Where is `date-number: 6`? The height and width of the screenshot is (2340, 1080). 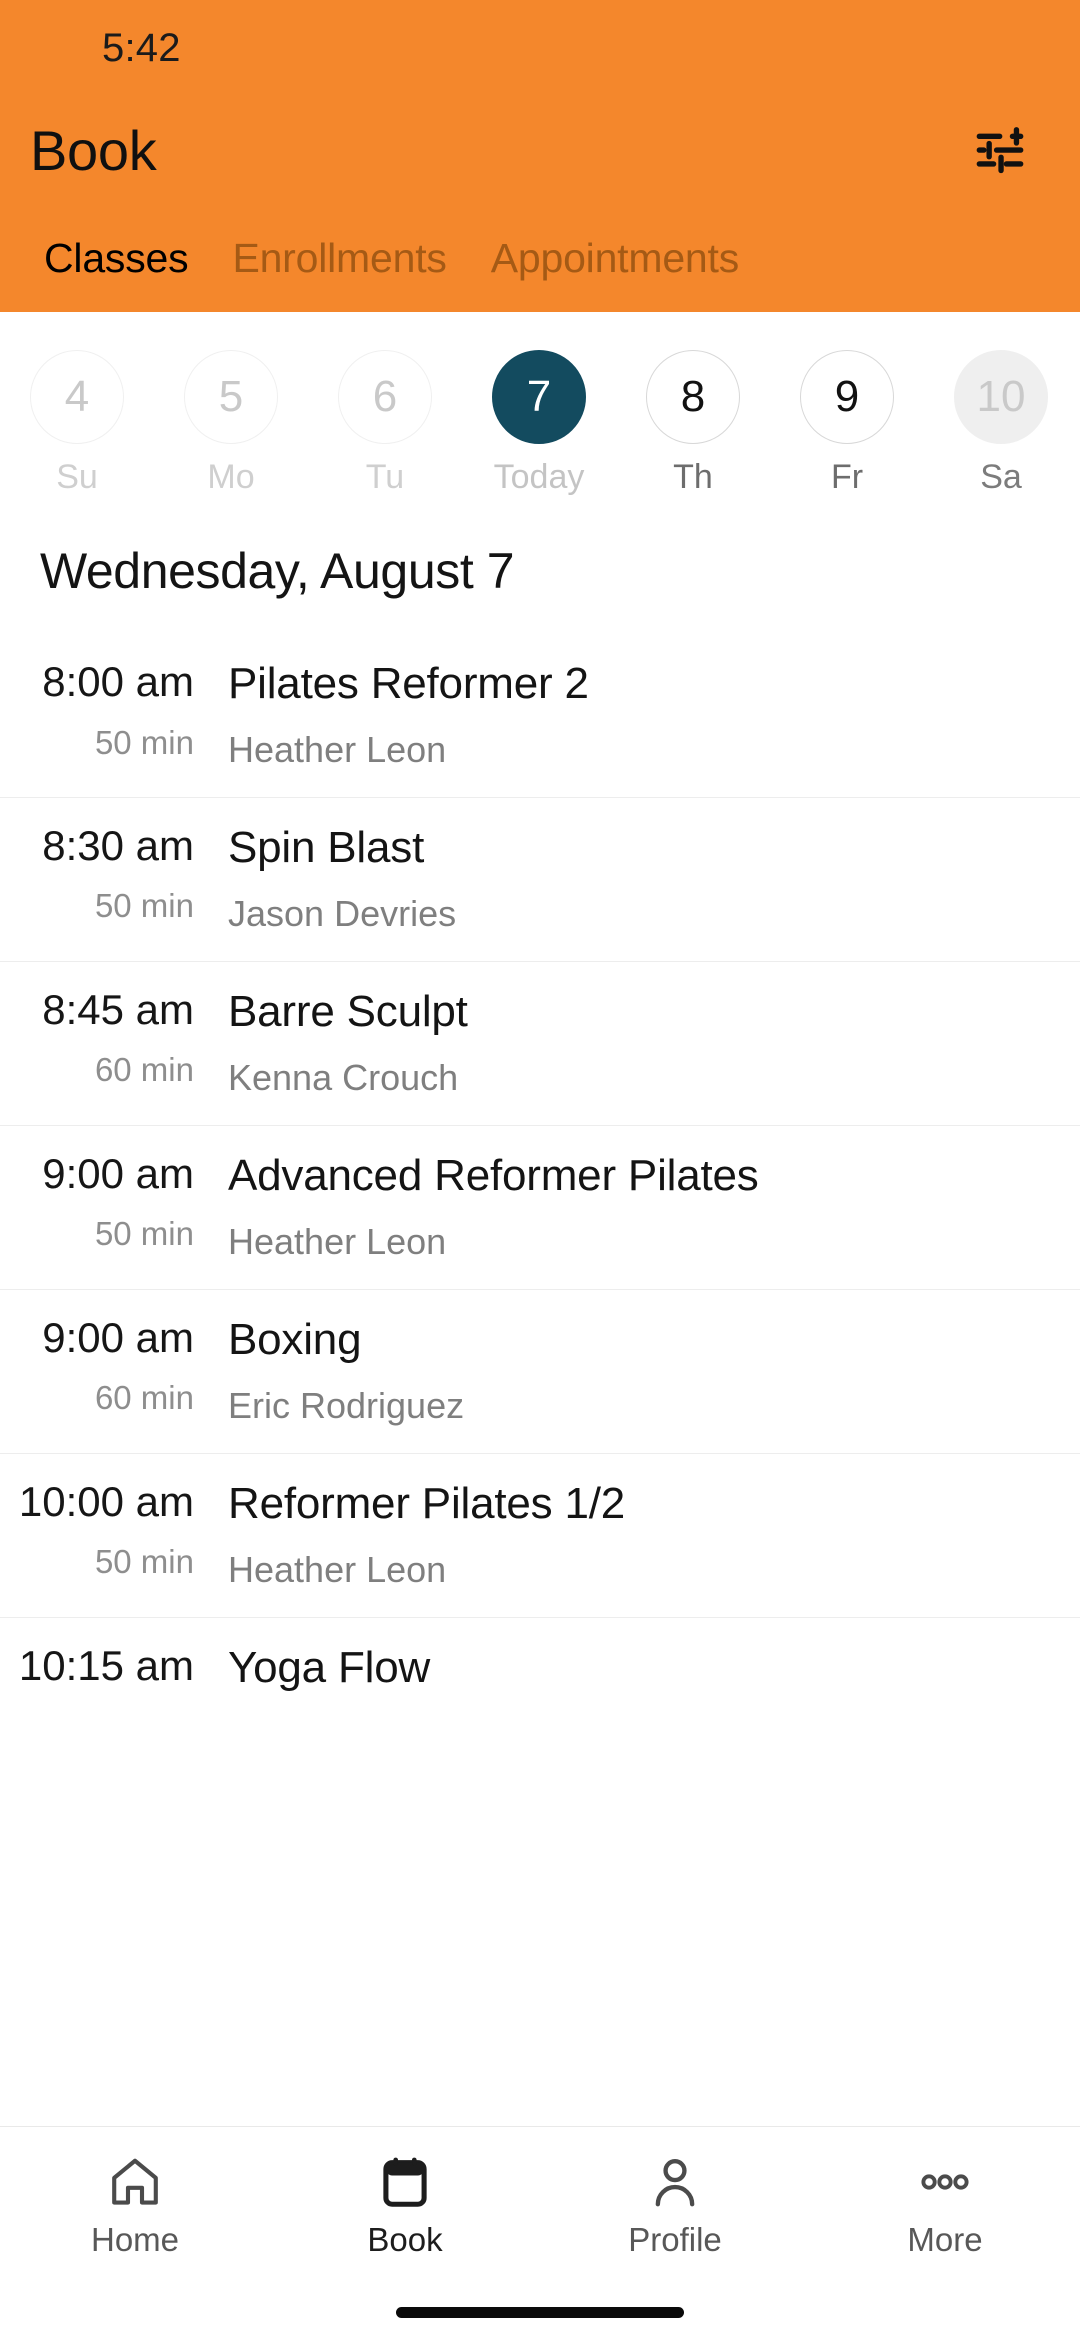 date-number: 6 is located at coordinates (385, 397).